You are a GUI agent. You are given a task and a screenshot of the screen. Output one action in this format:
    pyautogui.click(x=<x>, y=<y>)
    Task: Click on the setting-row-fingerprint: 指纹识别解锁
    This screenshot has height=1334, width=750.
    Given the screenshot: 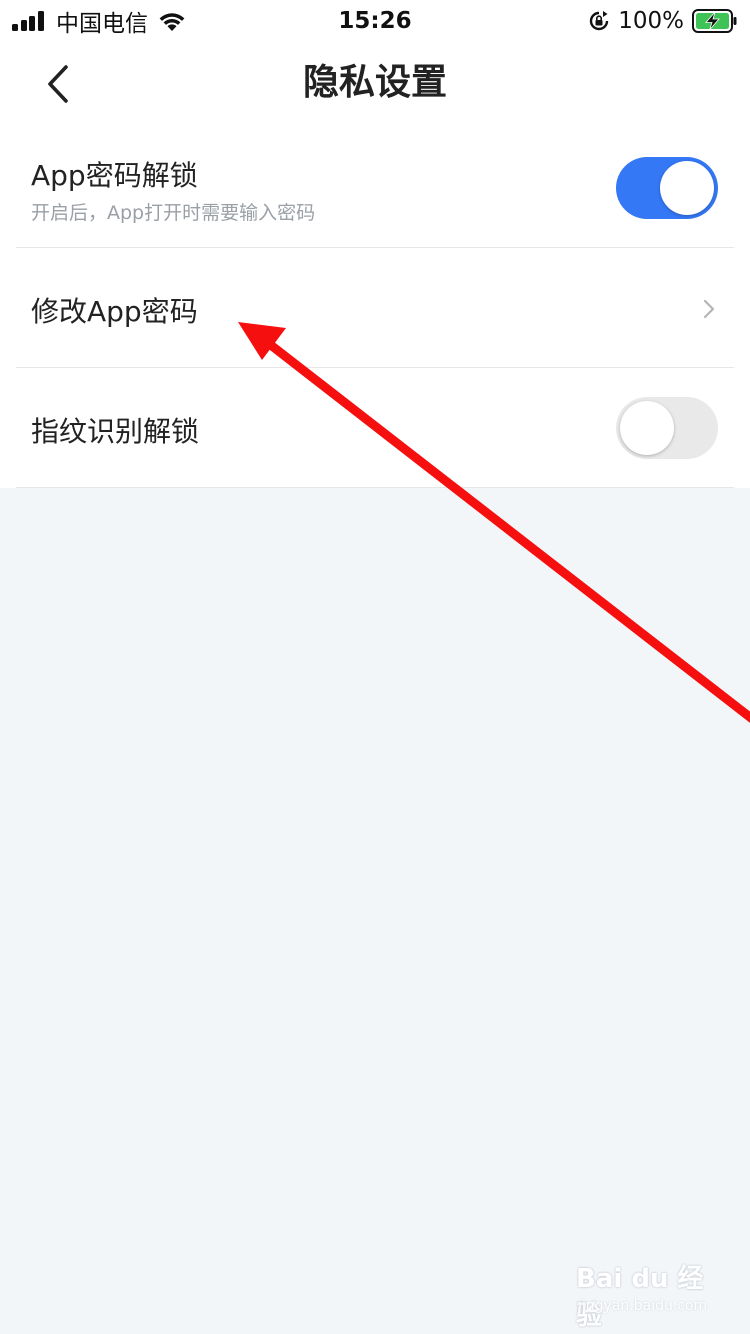 What is the action you would take?
    pyautogui.click(x=375, y=428)
    